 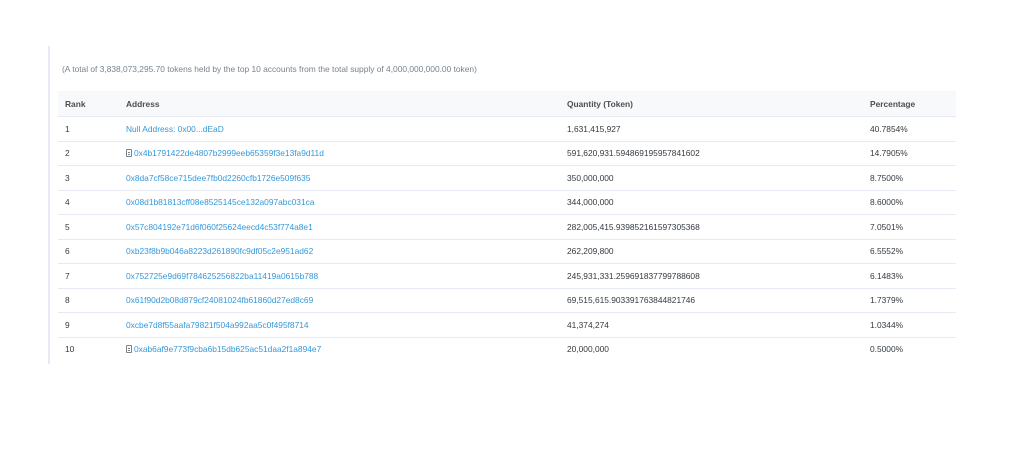 What do you see at coordinates (88, 104) in the screenshot?
I see `header-rank: Rank` at bounding box center [88, 104].